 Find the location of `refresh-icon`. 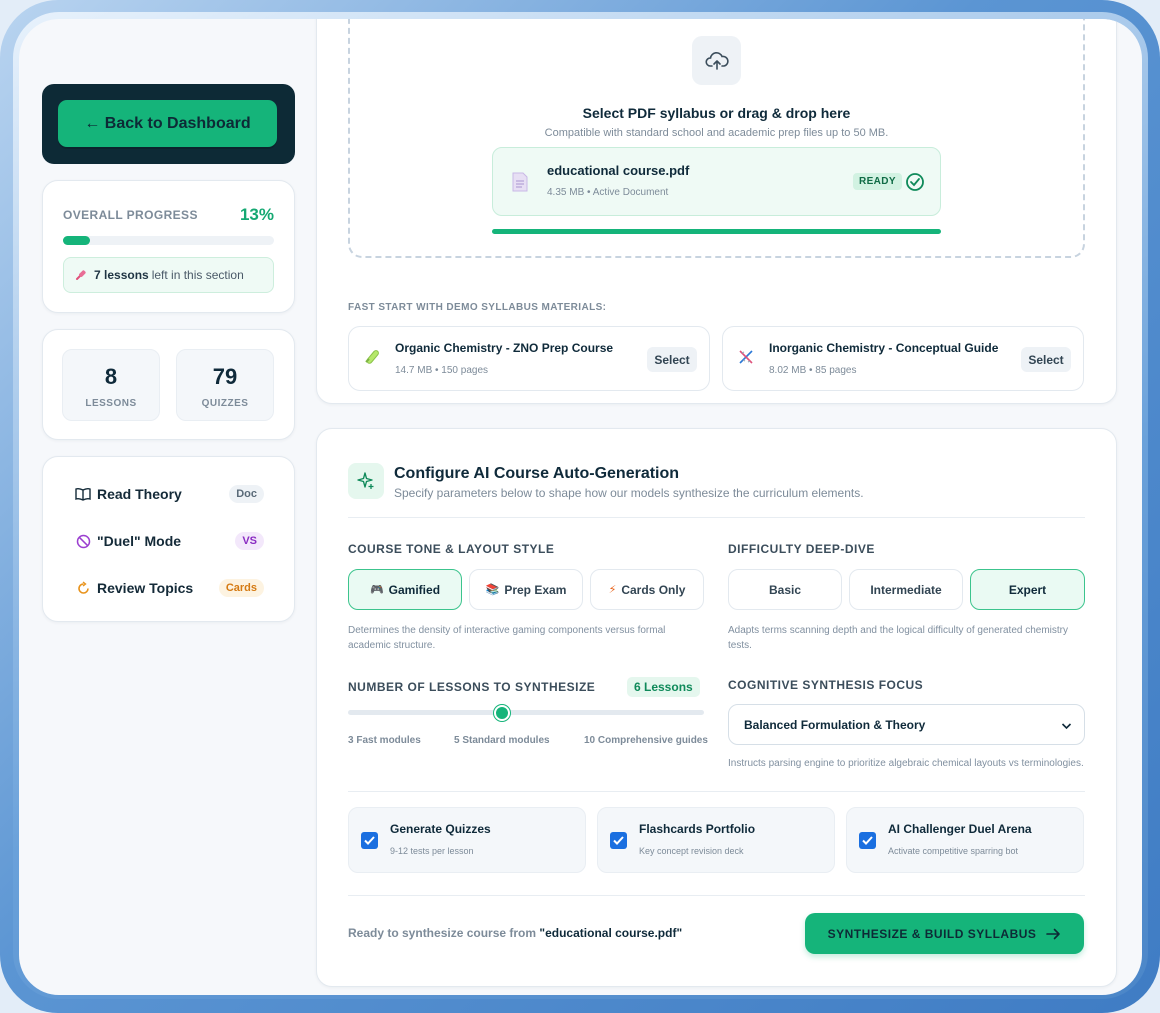

refresh-icon is located at coordinates (83, 588).